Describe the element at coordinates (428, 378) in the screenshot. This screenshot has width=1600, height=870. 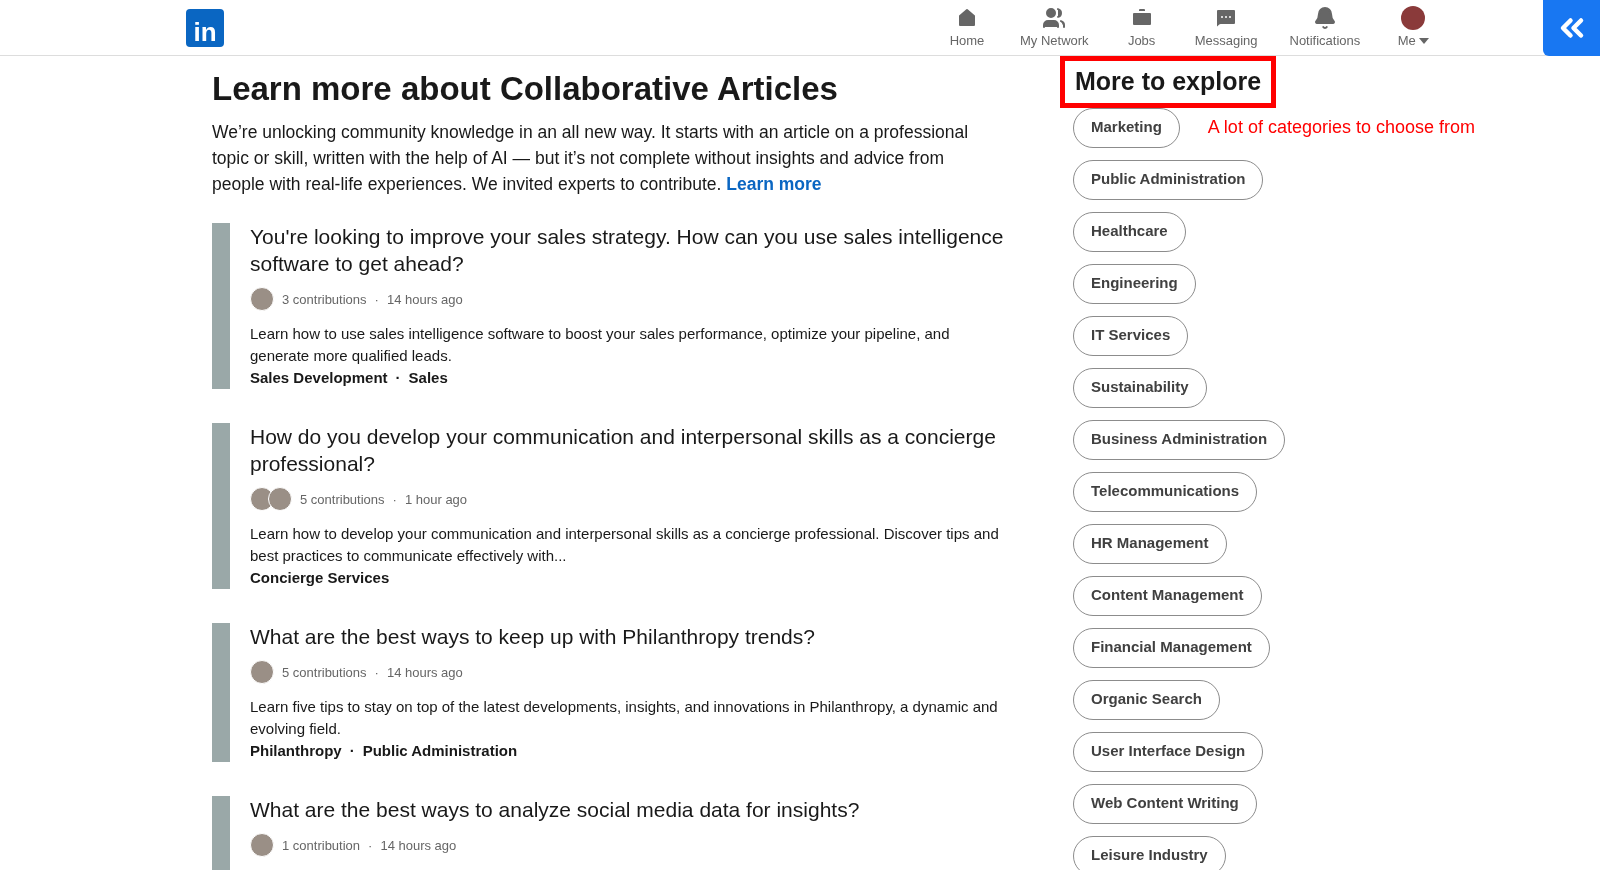
I see `topic-link: Sales` at that location.